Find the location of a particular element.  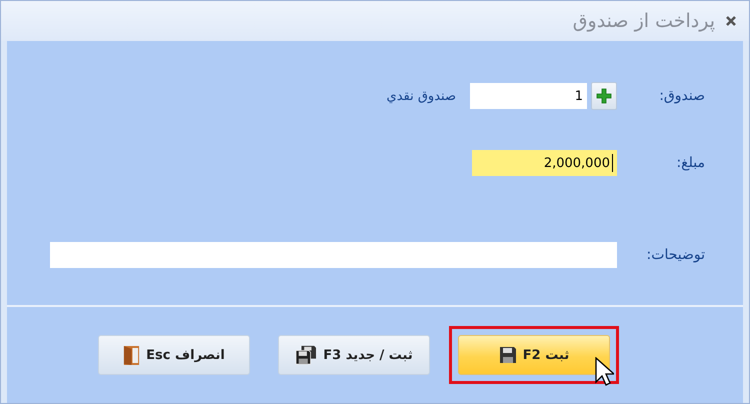

window-title: پرداخت از صندوق is located at coordinates (643, 21).